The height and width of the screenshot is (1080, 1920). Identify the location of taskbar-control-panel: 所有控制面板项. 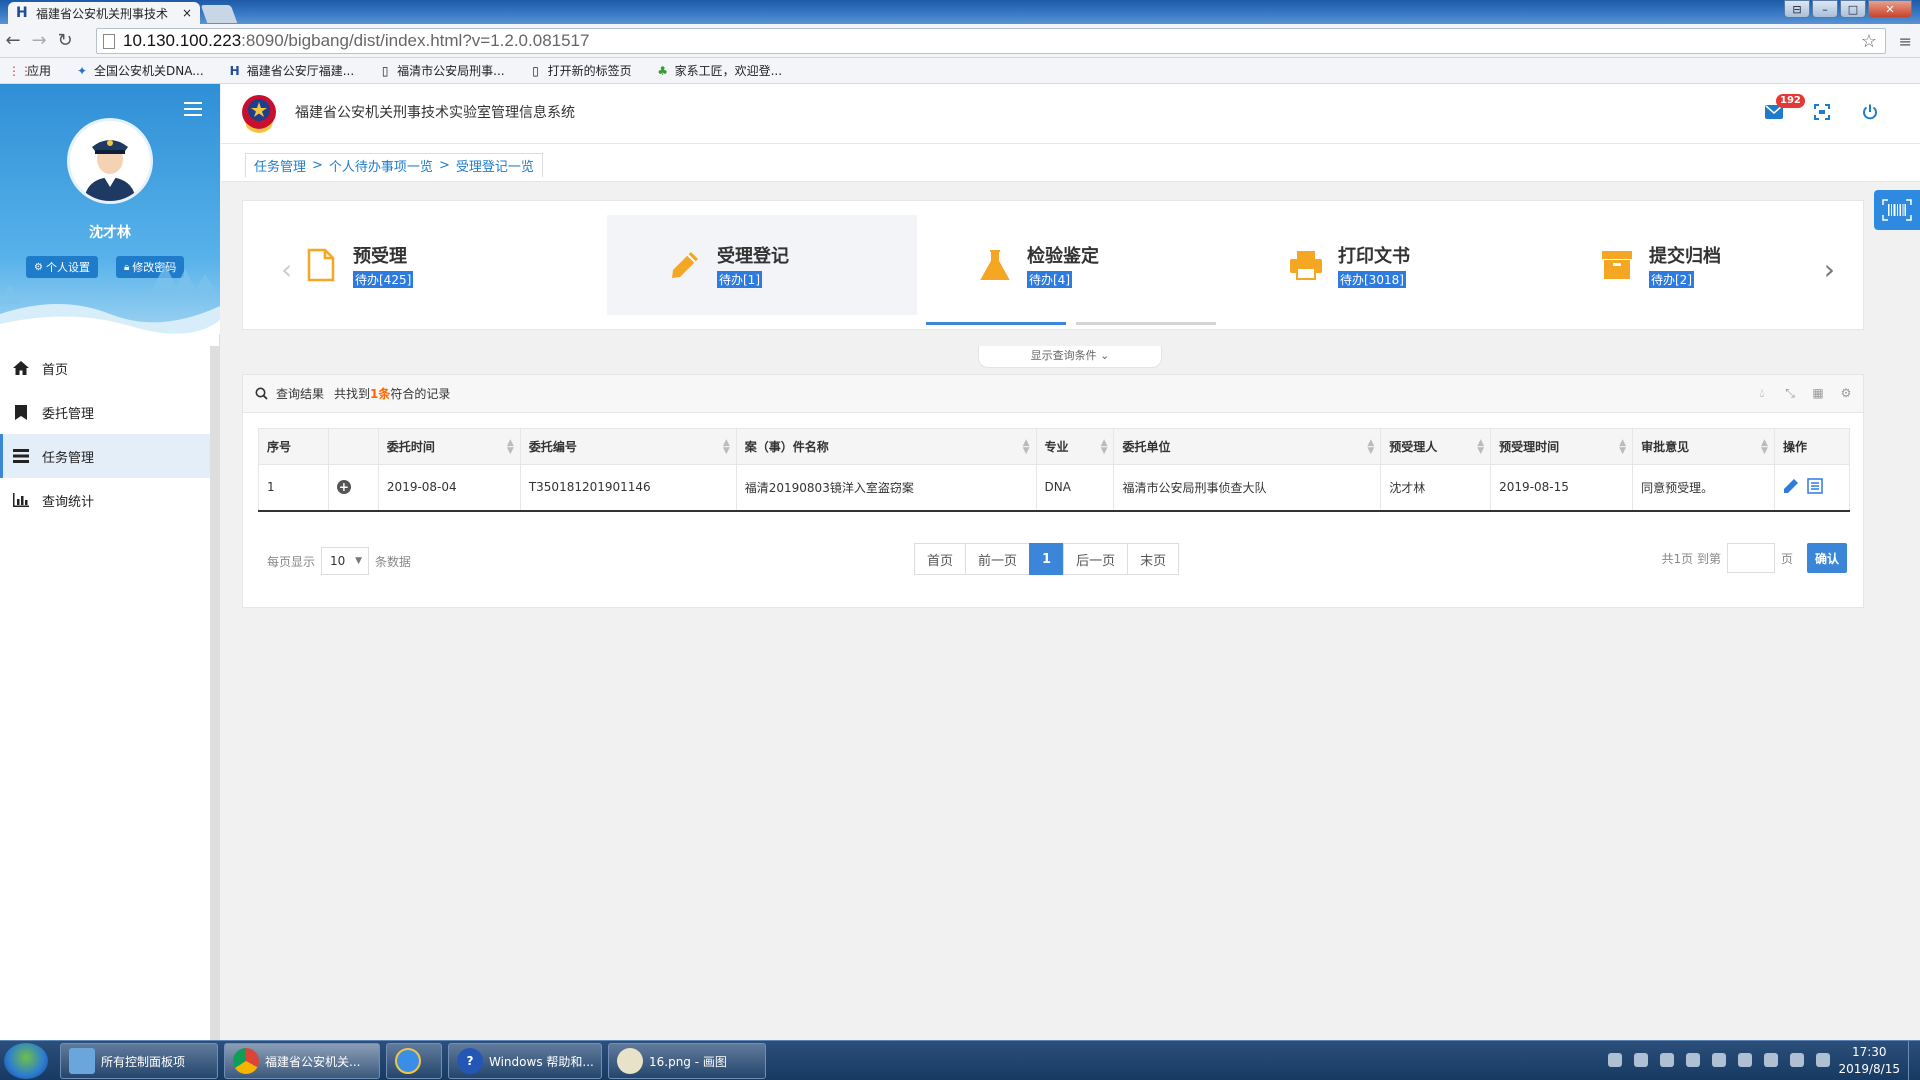
(139, 1061).